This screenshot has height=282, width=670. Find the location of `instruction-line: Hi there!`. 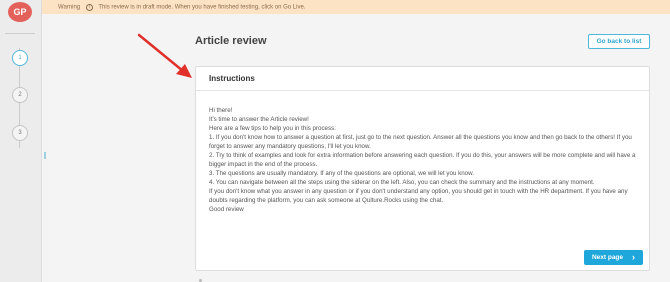

instruction-line: Hi there! is located at coordinates (221, 110).